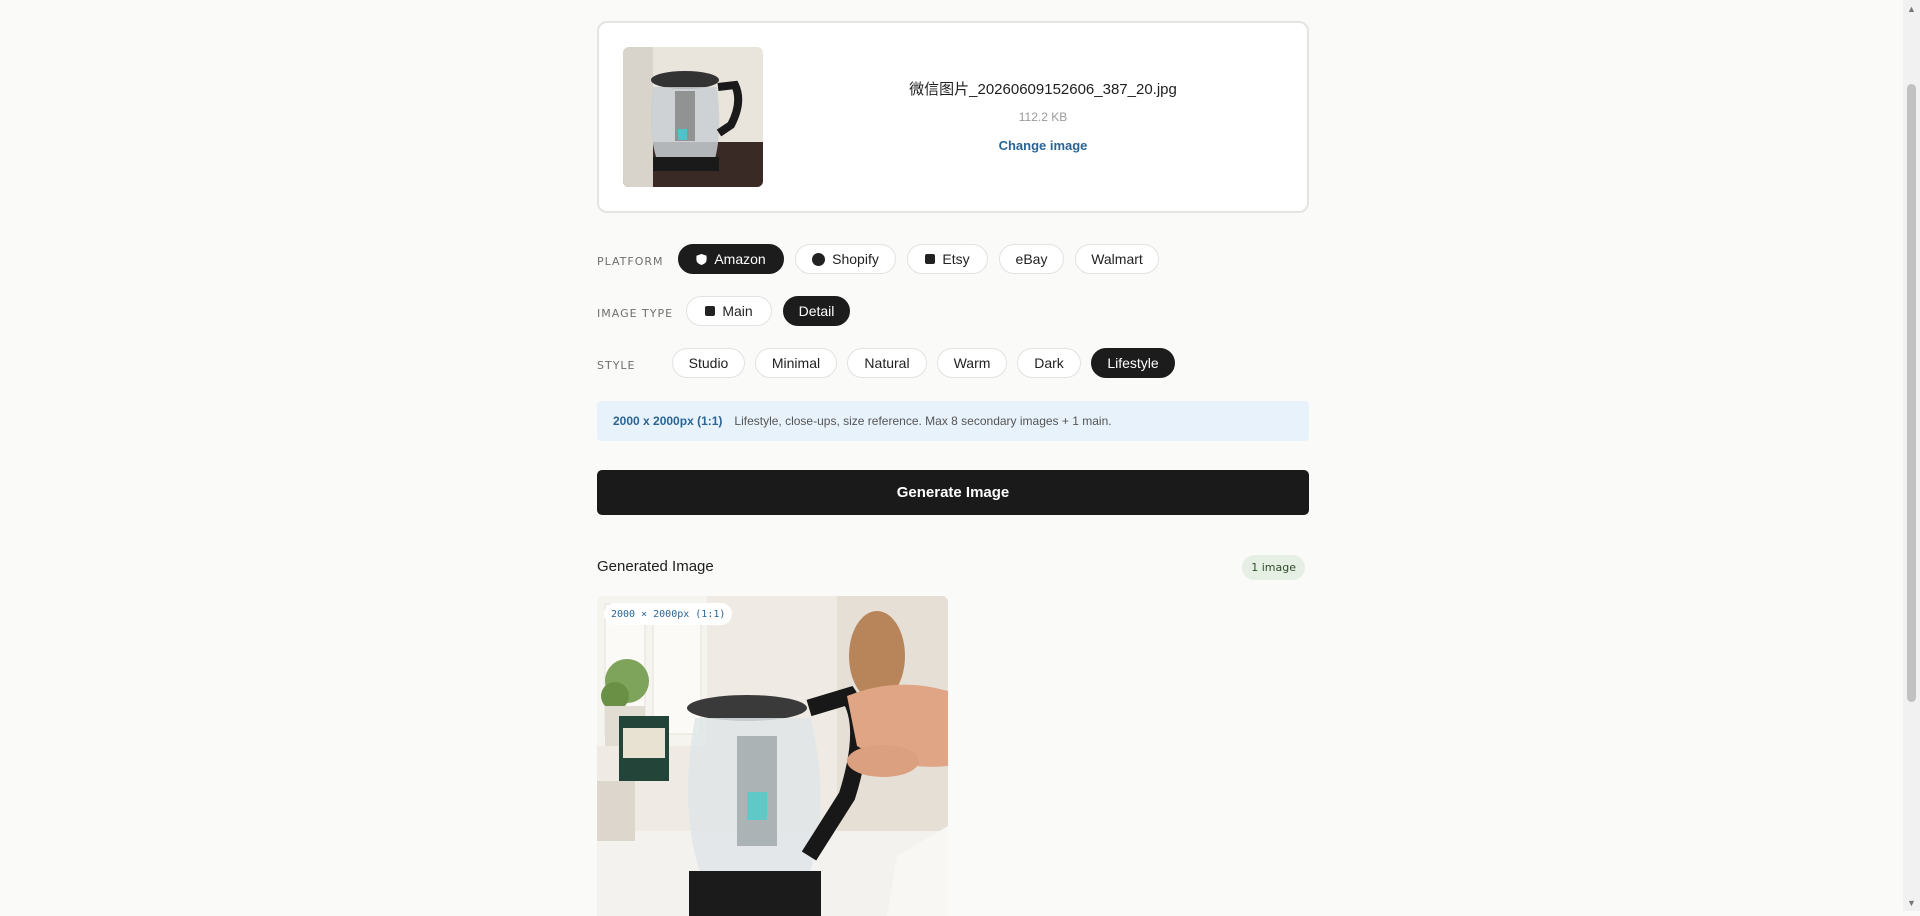 This screenshot has width=1920, height=916. I want to click on platform-walmart-label: Walmart, so click(1117, 259).